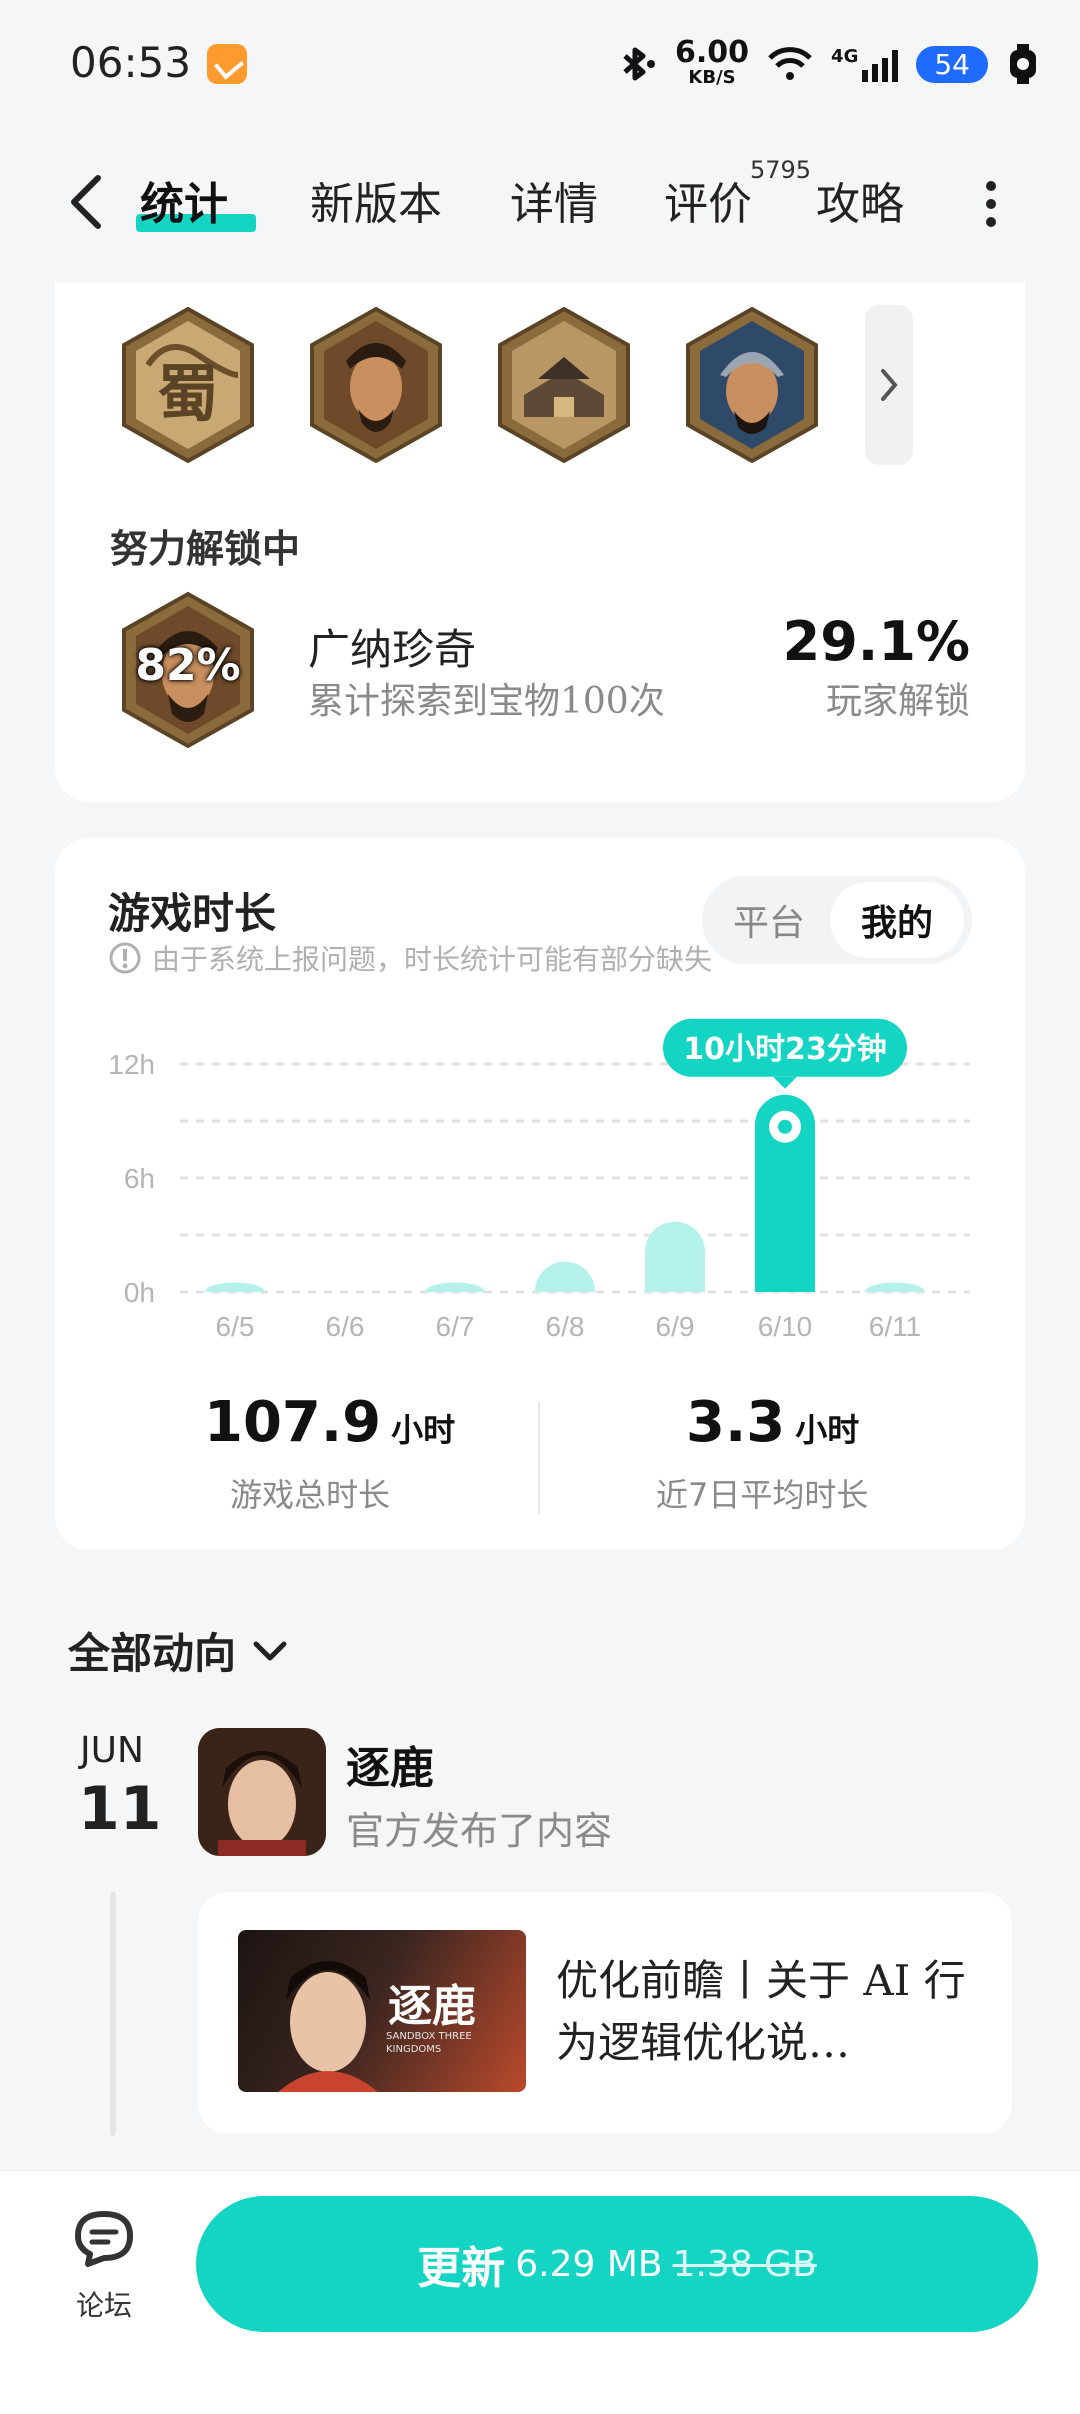 The image size is (1080, 2414). I want to click on playtime-note: 由于系统上报问题，时长统计可能有部分缺失, so click(410, 958).